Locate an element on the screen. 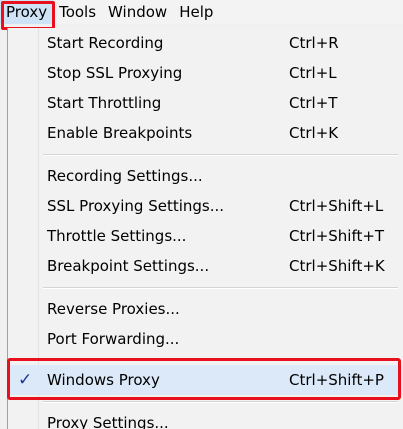 The height and width of the screenshot is (429, 403). menu-item-stop-ssl-proxying: Stop SSL Proxying Ctrl+L is located at coordinates (205, 73).